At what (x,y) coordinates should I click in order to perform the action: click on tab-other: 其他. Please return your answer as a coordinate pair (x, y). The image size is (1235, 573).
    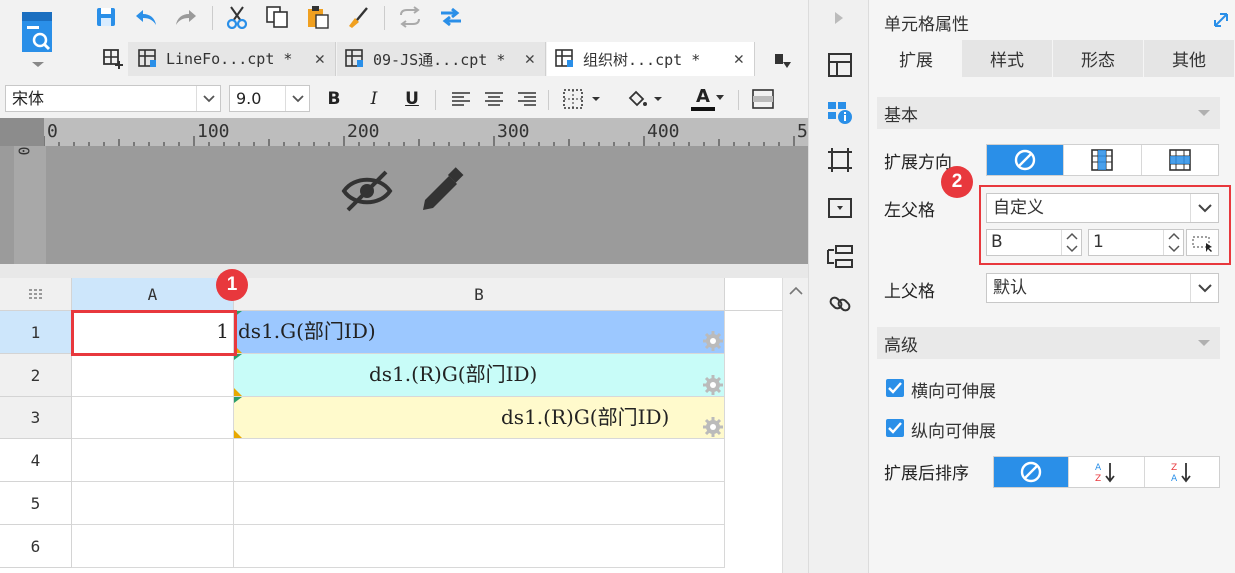
    Looking at the image, I should click on (1189, 58).